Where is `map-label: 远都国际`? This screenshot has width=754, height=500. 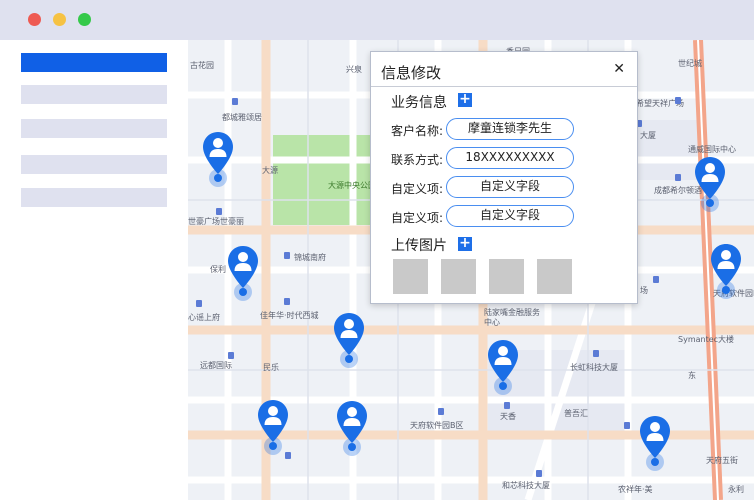
map-label: 远都国际 is located at coordinates (216, 365).